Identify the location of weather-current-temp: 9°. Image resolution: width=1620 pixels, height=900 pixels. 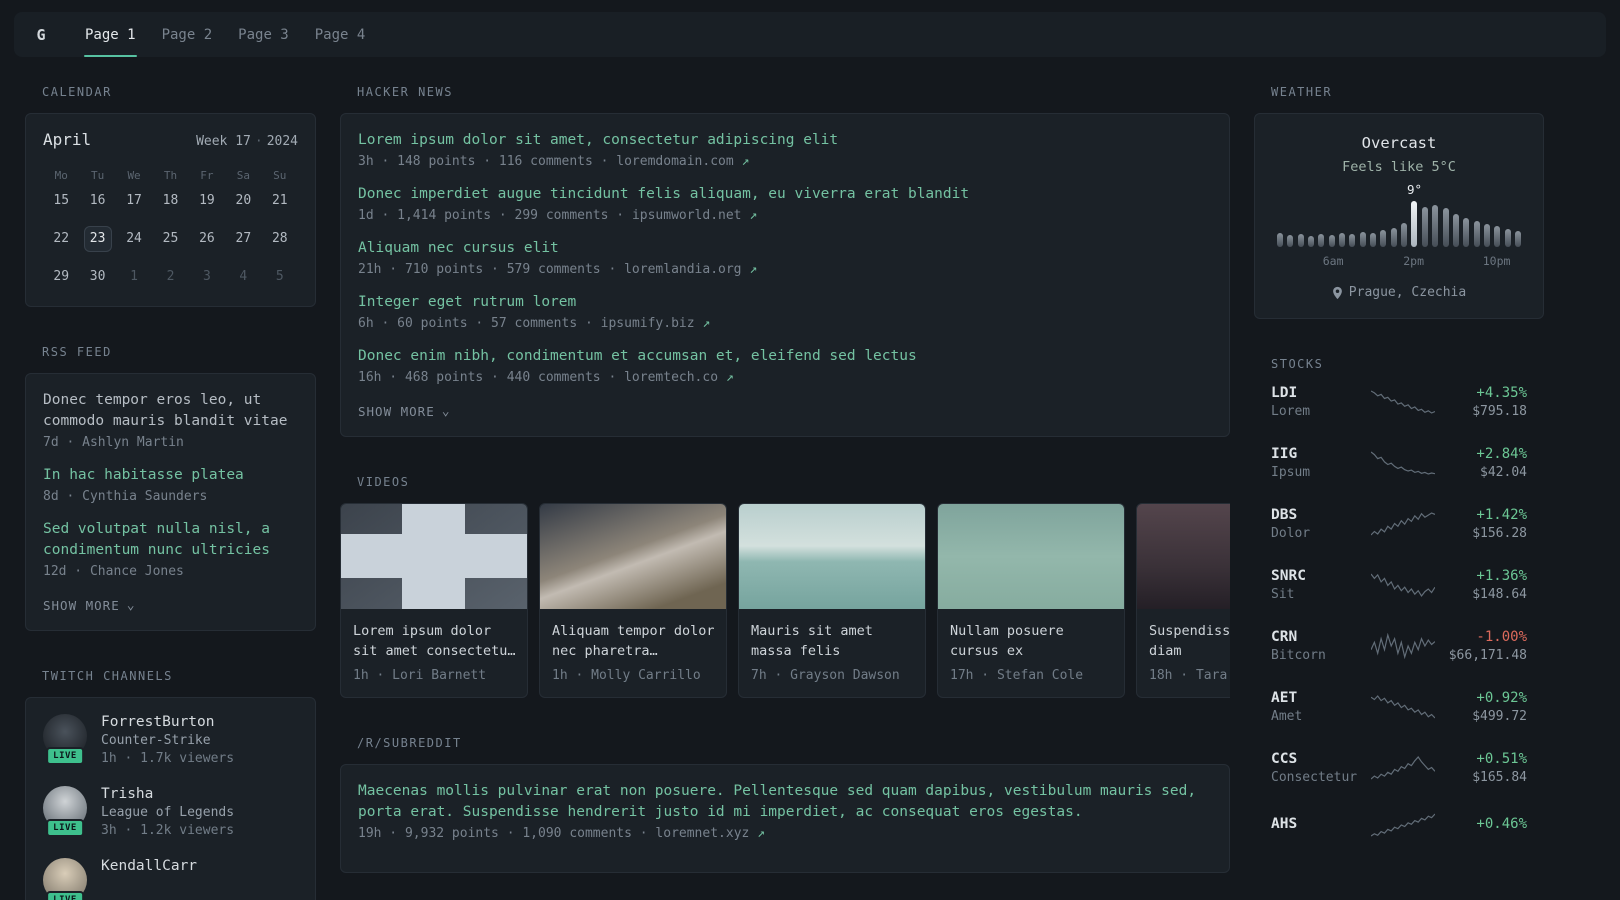
(1414, 189).